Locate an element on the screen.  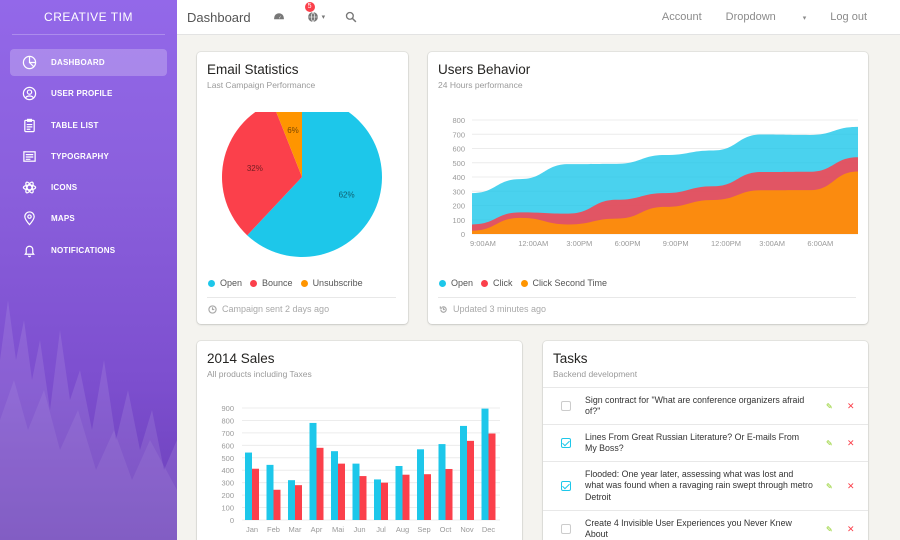
user-icon is located at coordinates (29, 94).